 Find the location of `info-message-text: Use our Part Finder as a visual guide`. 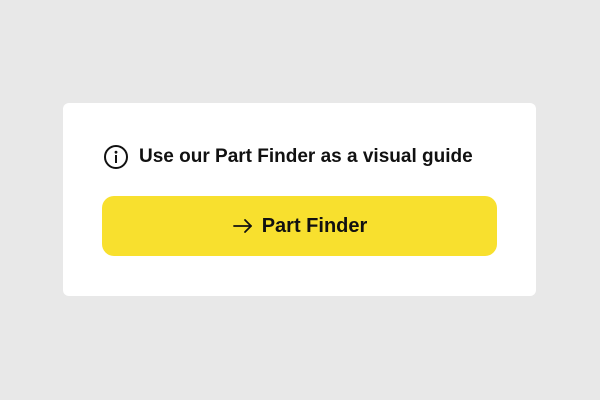

info-message-text: Use our Part Finder as a visual guide is located at coordinates (306, 156).